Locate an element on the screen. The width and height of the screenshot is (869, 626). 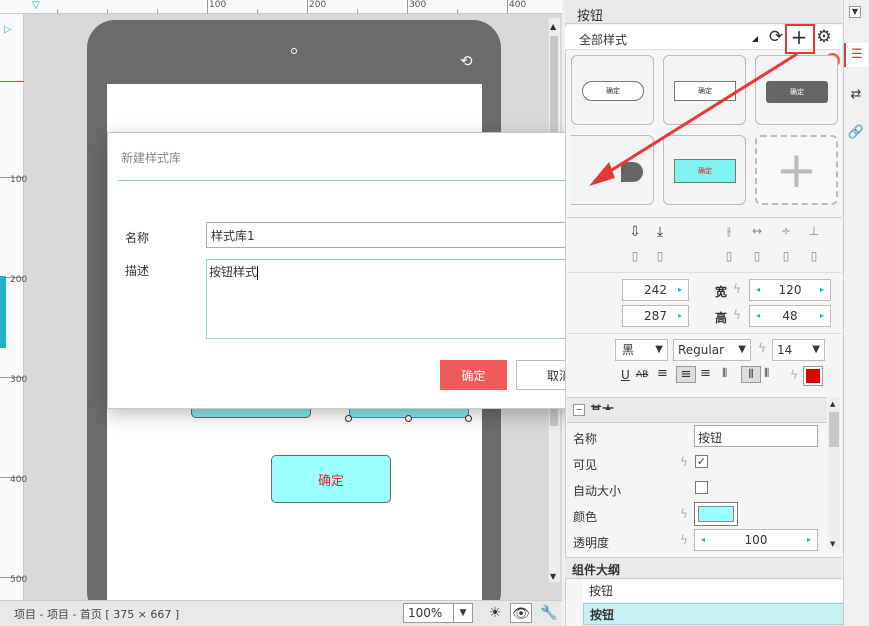
valign-bottom-icon: ⦀ is located at coordinates (766, 373).